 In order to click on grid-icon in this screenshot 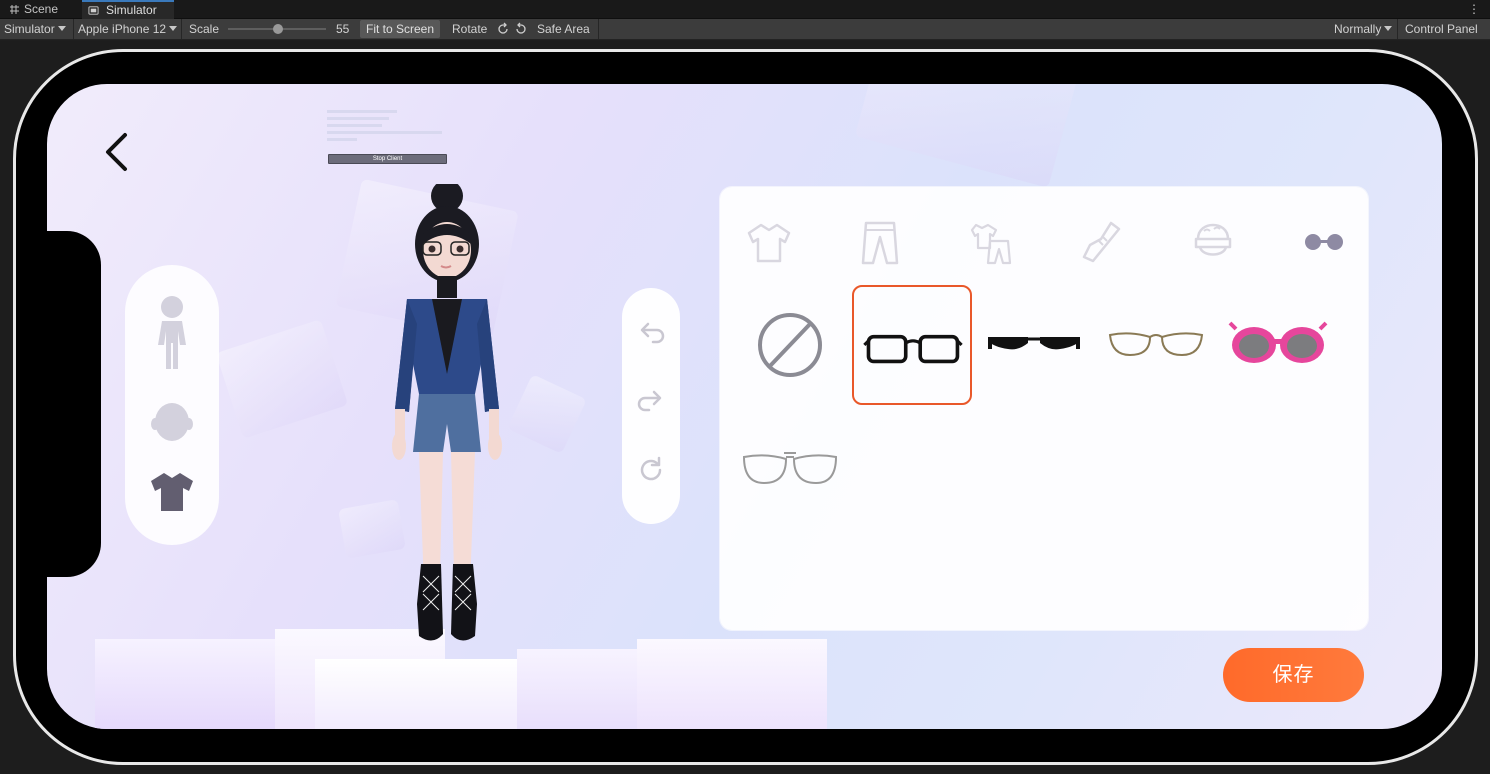, I will do `click(14, 9)`.